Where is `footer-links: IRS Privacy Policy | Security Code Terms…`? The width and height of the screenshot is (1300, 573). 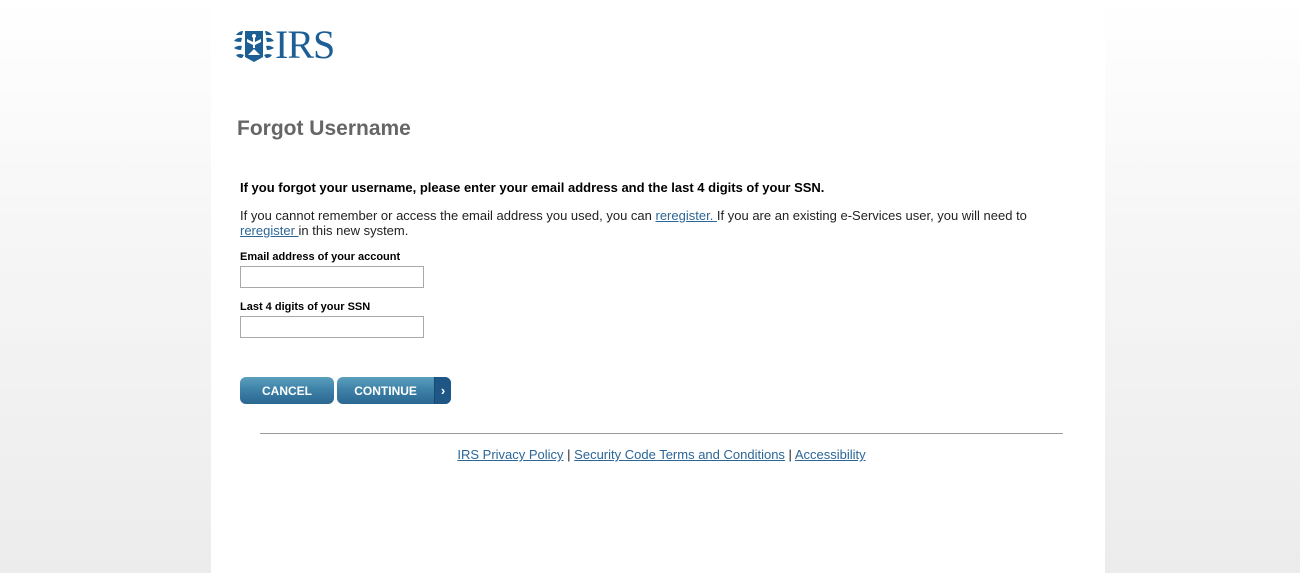 footer-links: IRS Privacy Policy | Security Code Terms… is located at coordinates (661, 454).